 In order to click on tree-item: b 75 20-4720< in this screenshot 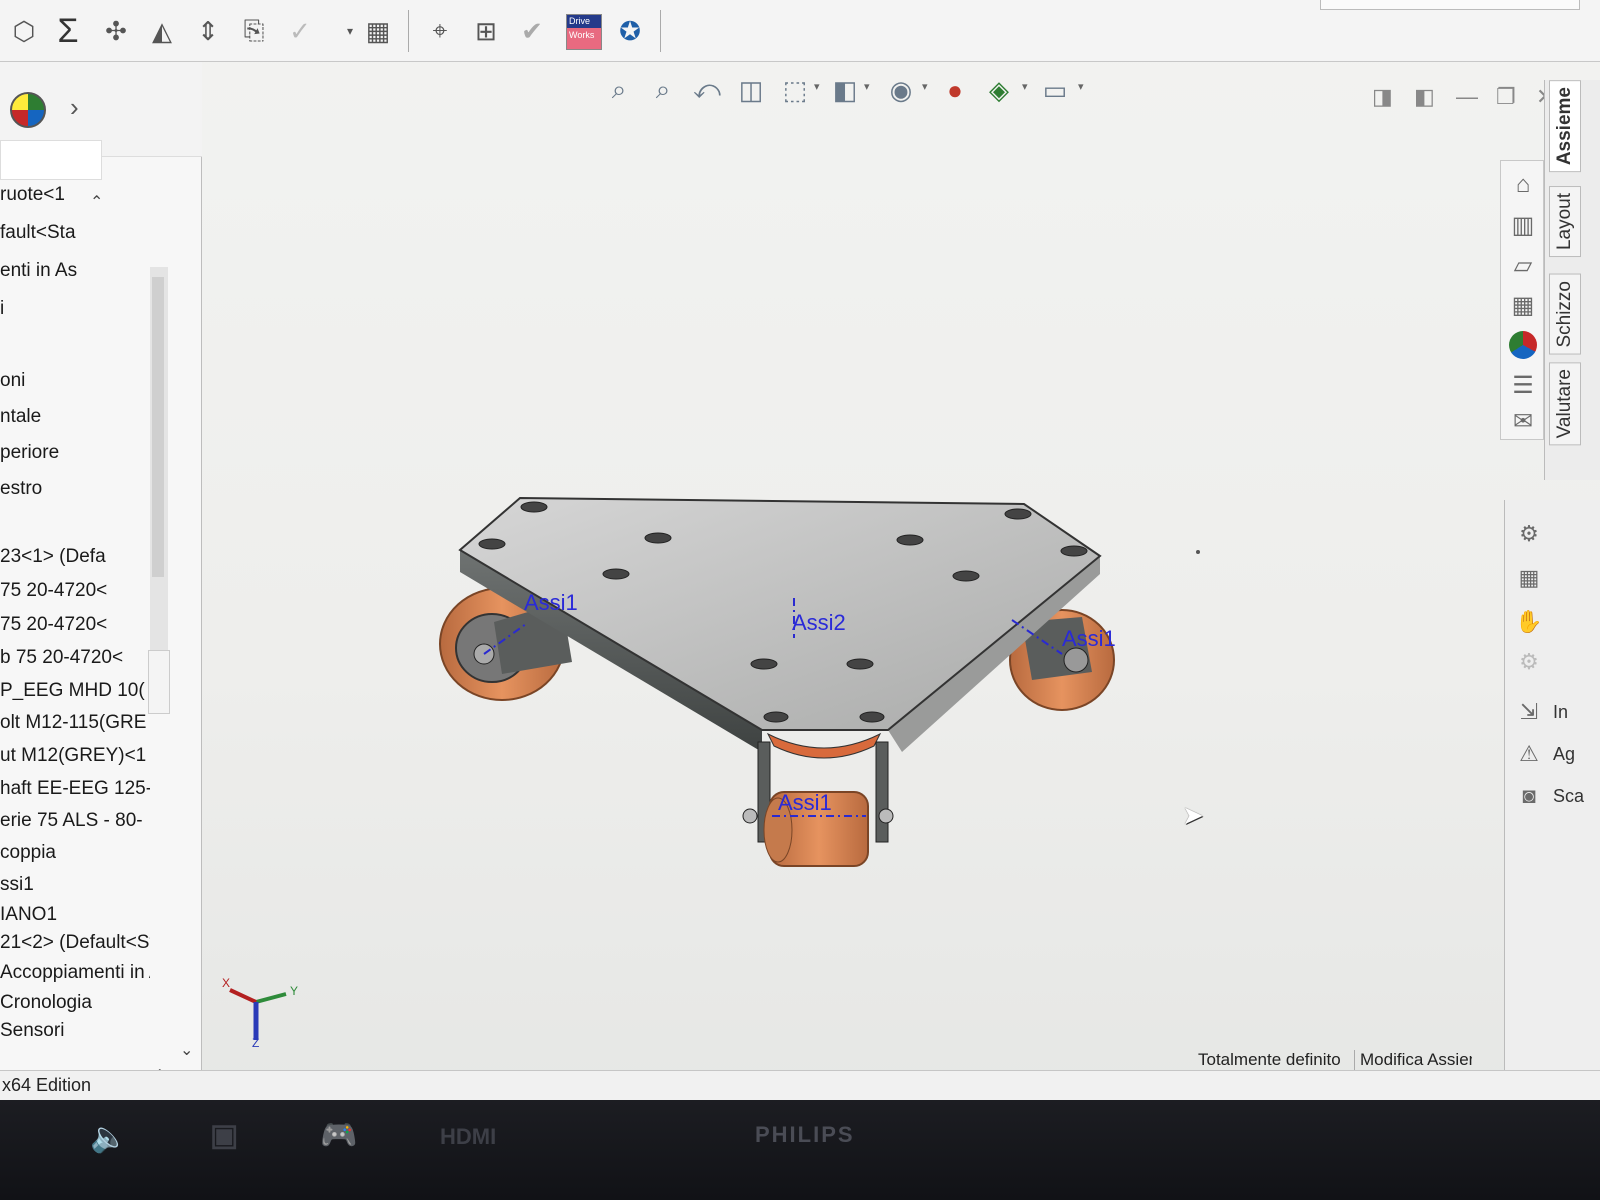, I will do `click(75, 658)`.